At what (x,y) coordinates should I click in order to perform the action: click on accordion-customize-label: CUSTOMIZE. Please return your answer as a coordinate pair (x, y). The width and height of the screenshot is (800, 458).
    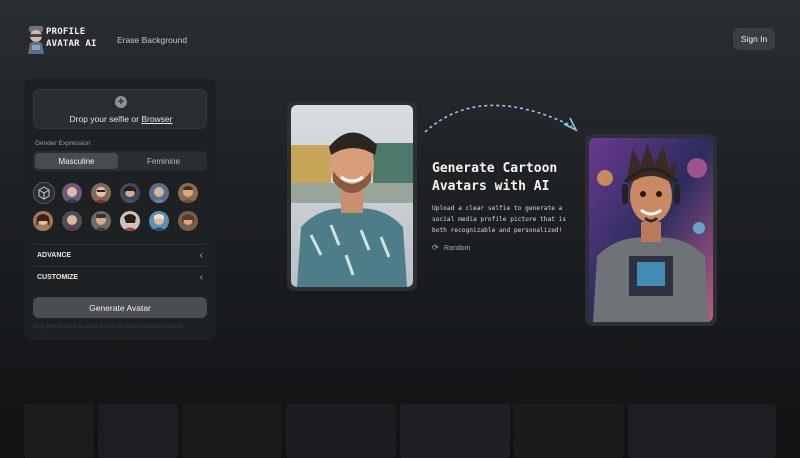
    Looking at the image, I should click on (58, 277).